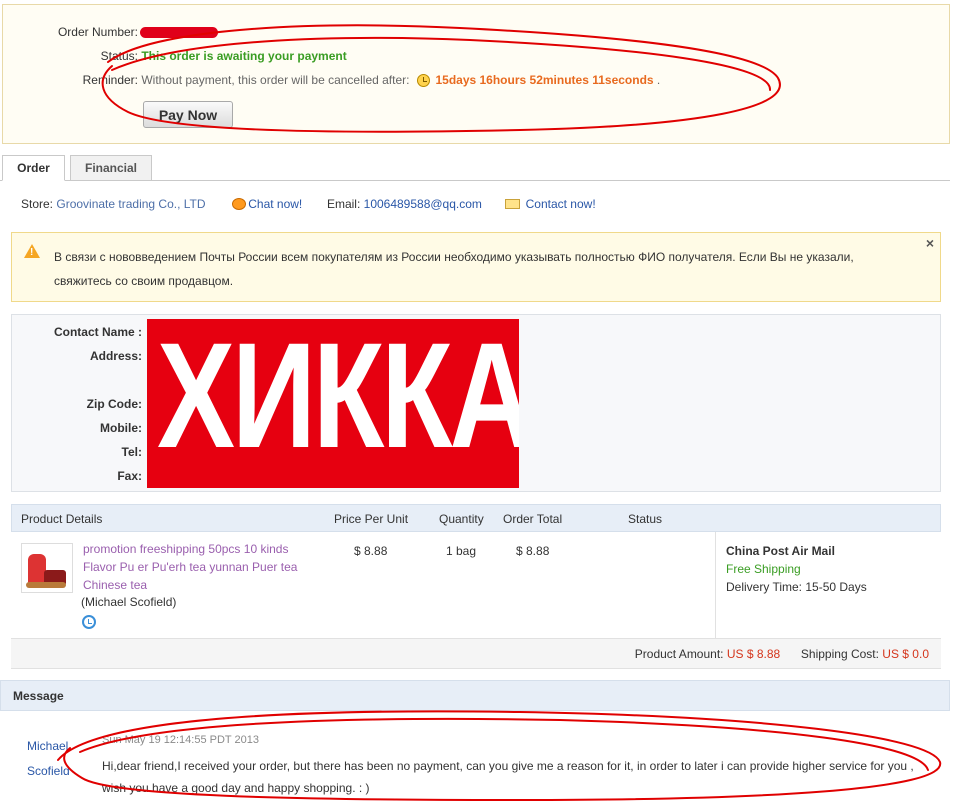  Describe the element at coordinates (423, 204) in the screenshot. I see `email-link: 1006489588@qq.com` at that location.